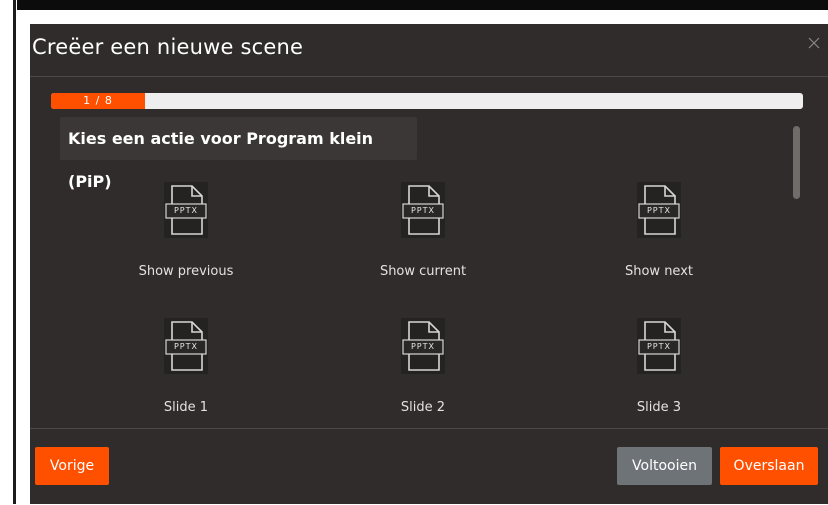  Describe the element at coordinates (186, 407) in the screenshot. I see `action-label: Slide 1` at that location.